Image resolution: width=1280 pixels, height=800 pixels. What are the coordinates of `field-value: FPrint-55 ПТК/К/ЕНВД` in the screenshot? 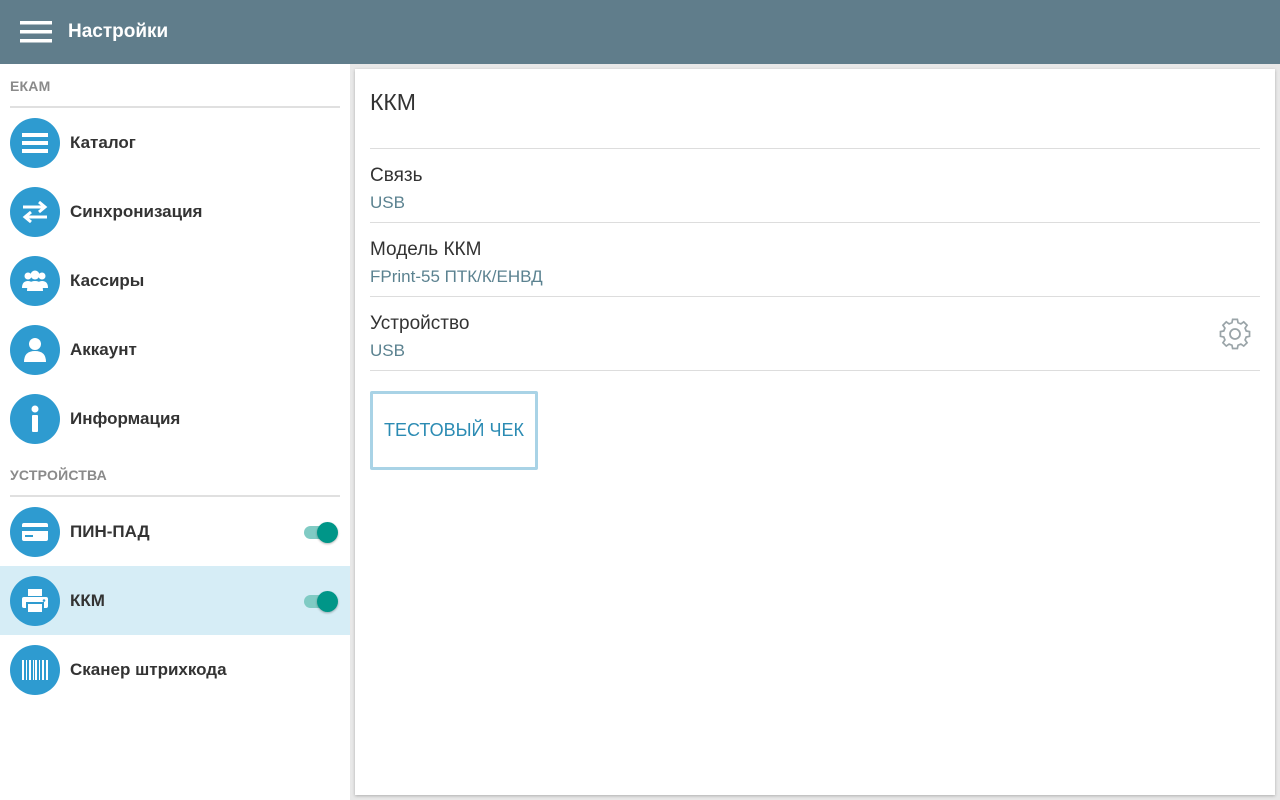 It's located at (456, 276).